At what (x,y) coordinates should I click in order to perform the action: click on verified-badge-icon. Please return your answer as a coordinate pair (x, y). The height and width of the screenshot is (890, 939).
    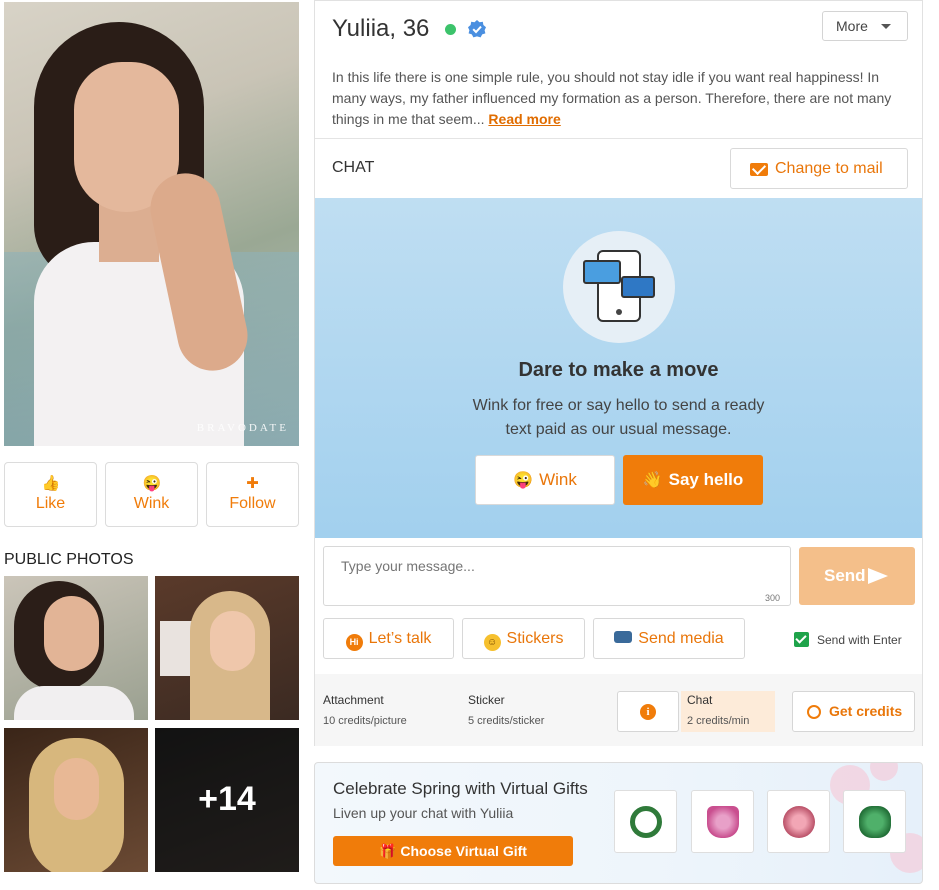
    Looking at the image, I should click on (477, 29).